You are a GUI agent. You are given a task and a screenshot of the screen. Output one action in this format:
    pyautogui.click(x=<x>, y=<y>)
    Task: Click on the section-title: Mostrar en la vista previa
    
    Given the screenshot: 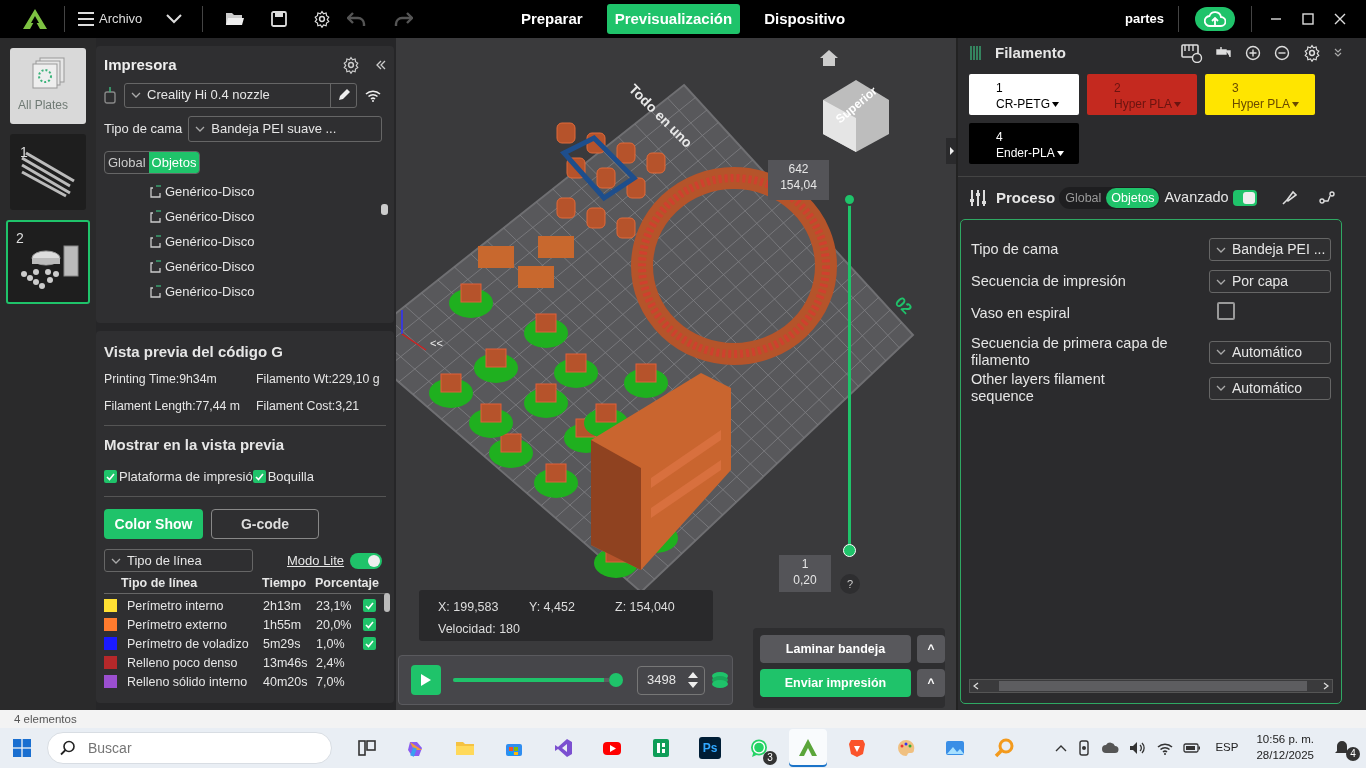 What is the action you would take?
    pyautogui.click(x=195, y=445)
    